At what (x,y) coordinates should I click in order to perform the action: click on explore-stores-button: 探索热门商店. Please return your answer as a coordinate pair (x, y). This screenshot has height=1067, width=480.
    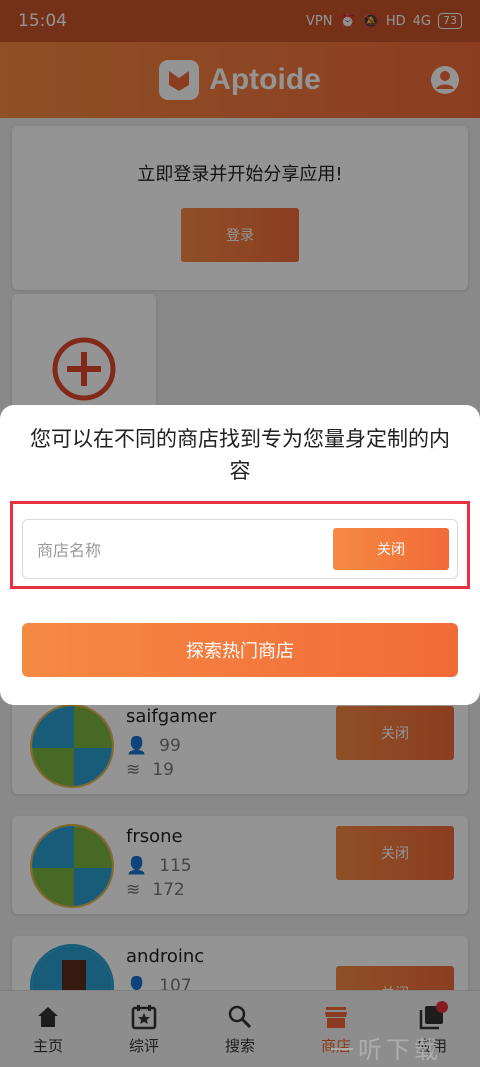
    Looking at the image, I should click on (240, 650).